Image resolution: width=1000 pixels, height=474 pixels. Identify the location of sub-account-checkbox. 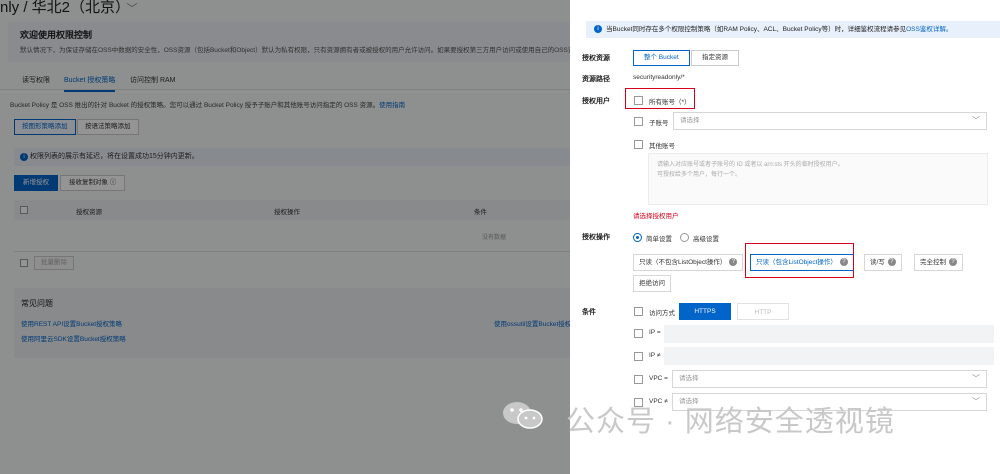
(638, 121).